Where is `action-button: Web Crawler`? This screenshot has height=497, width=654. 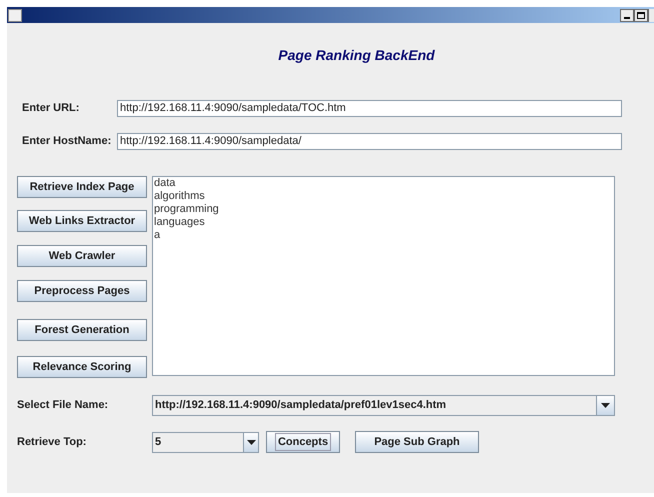 action-button: Web Crawler is located at coordinates (82, 256).